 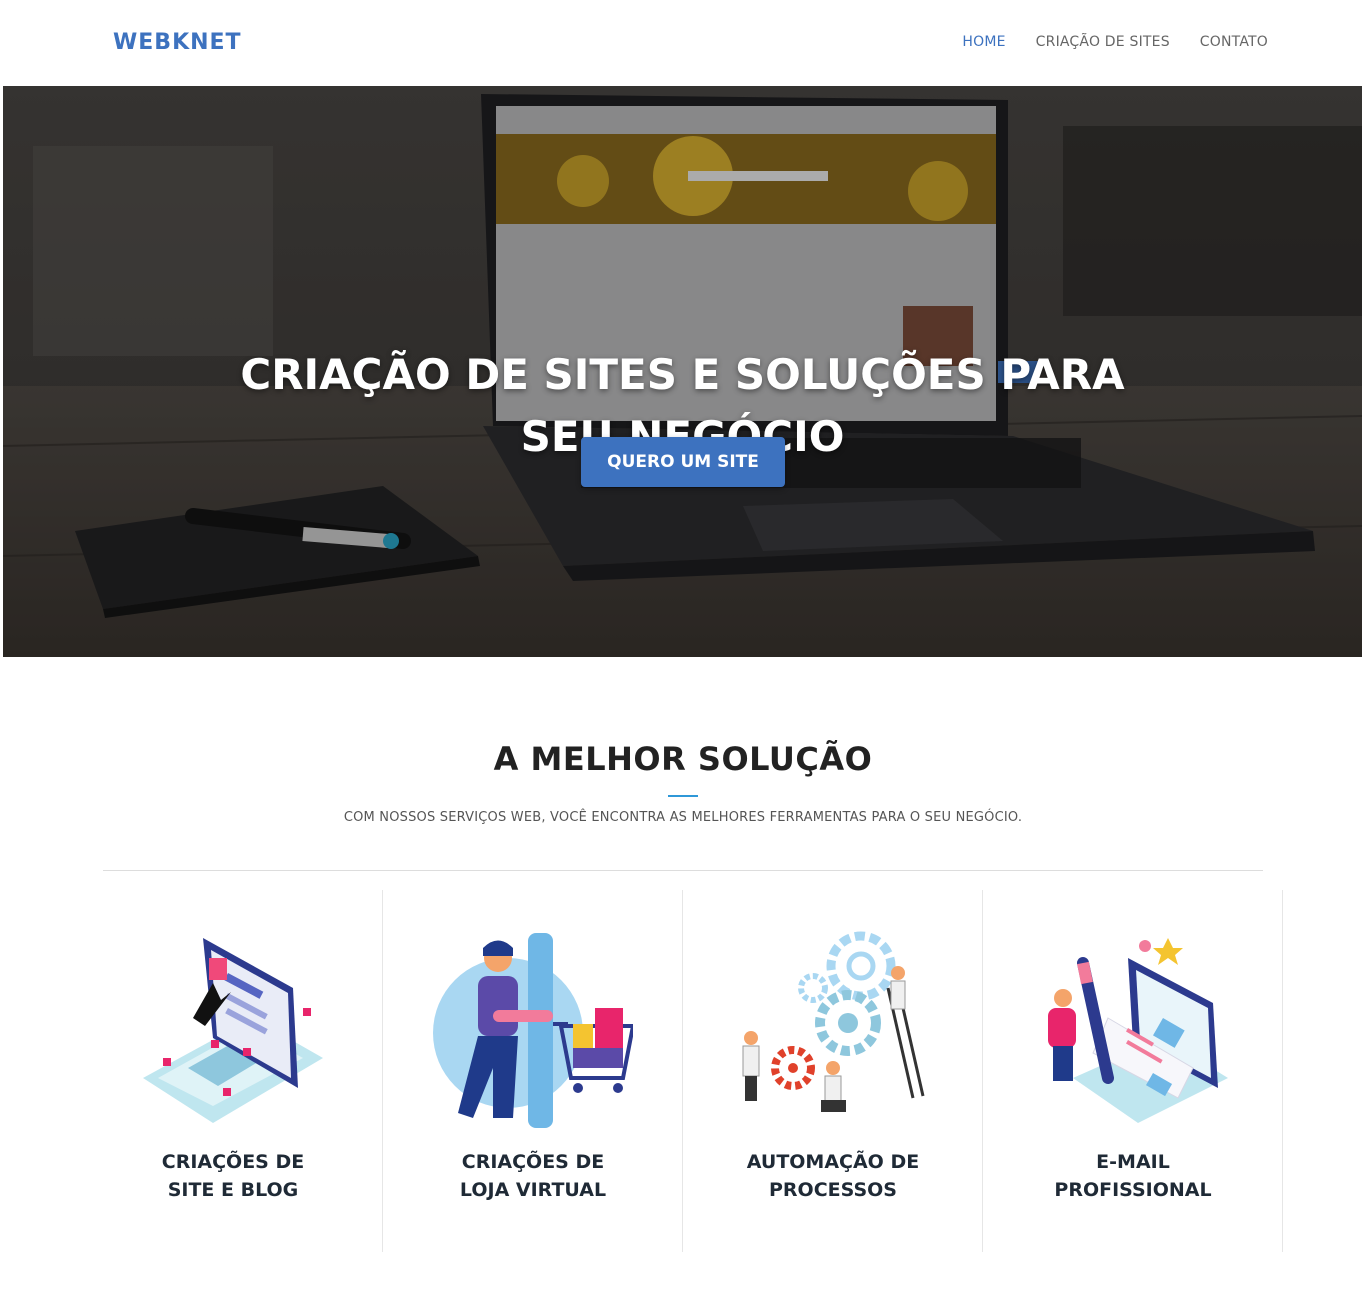 What do you see at coordinates (1133, 1190) in the screenshot?
I see `service-title-line2: PROFISSIONAL` at bounding box center [1133, 1190].